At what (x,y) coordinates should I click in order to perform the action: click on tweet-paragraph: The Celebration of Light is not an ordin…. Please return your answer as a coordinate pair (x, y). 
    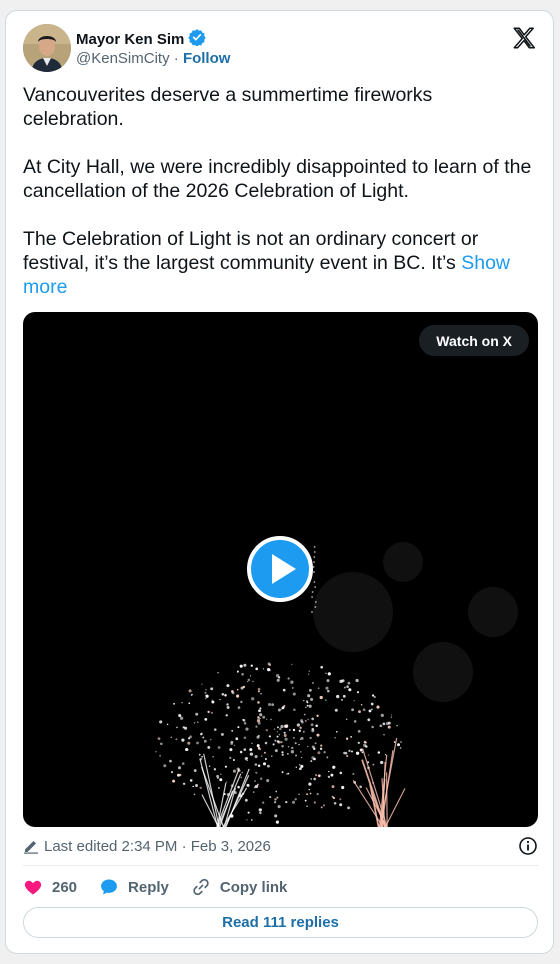
    Looking at the image, I should click on (280, 263).